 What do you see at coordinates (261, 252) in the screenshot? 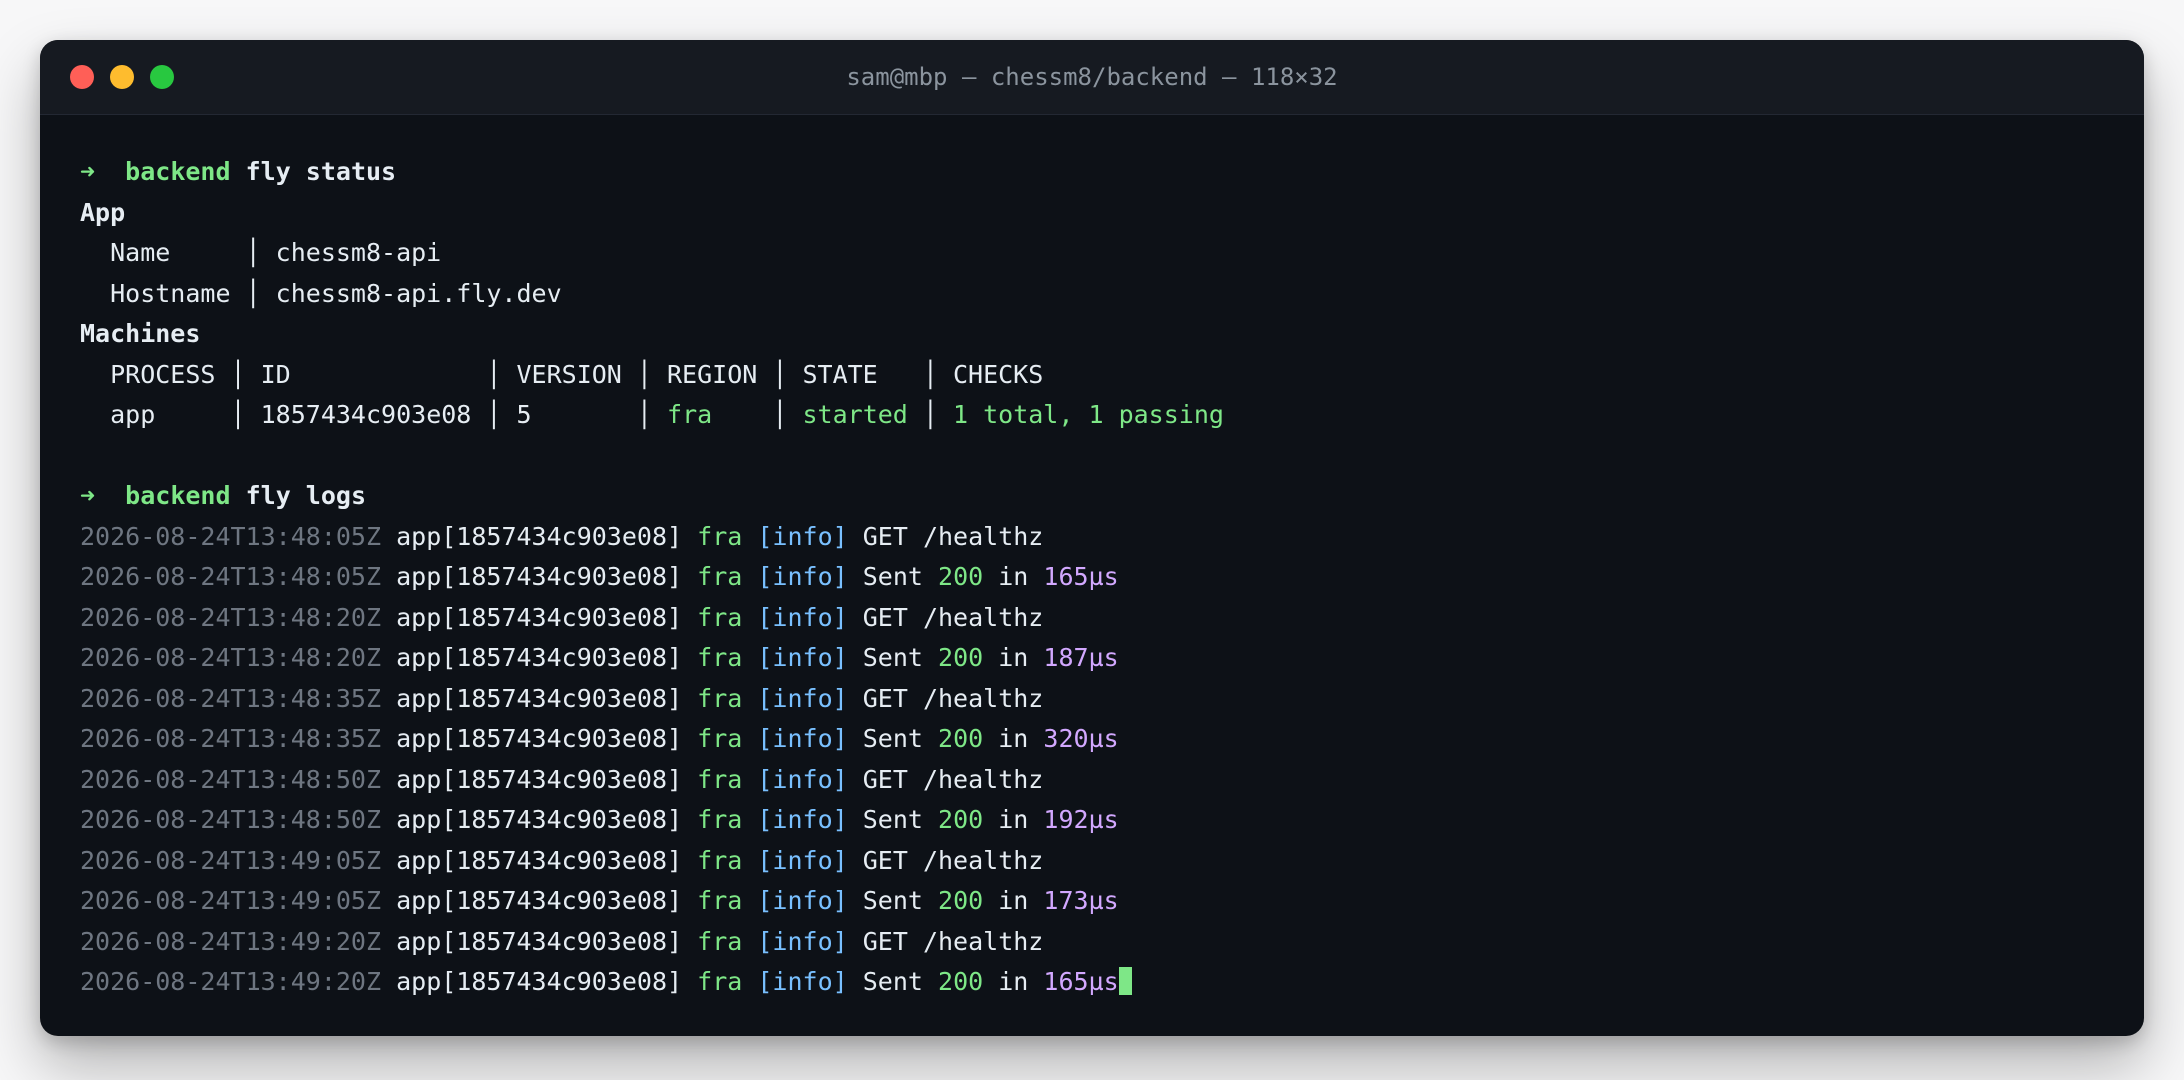
I see `app-row: Name │ chessm8-api` at bounding box center [261, 252].